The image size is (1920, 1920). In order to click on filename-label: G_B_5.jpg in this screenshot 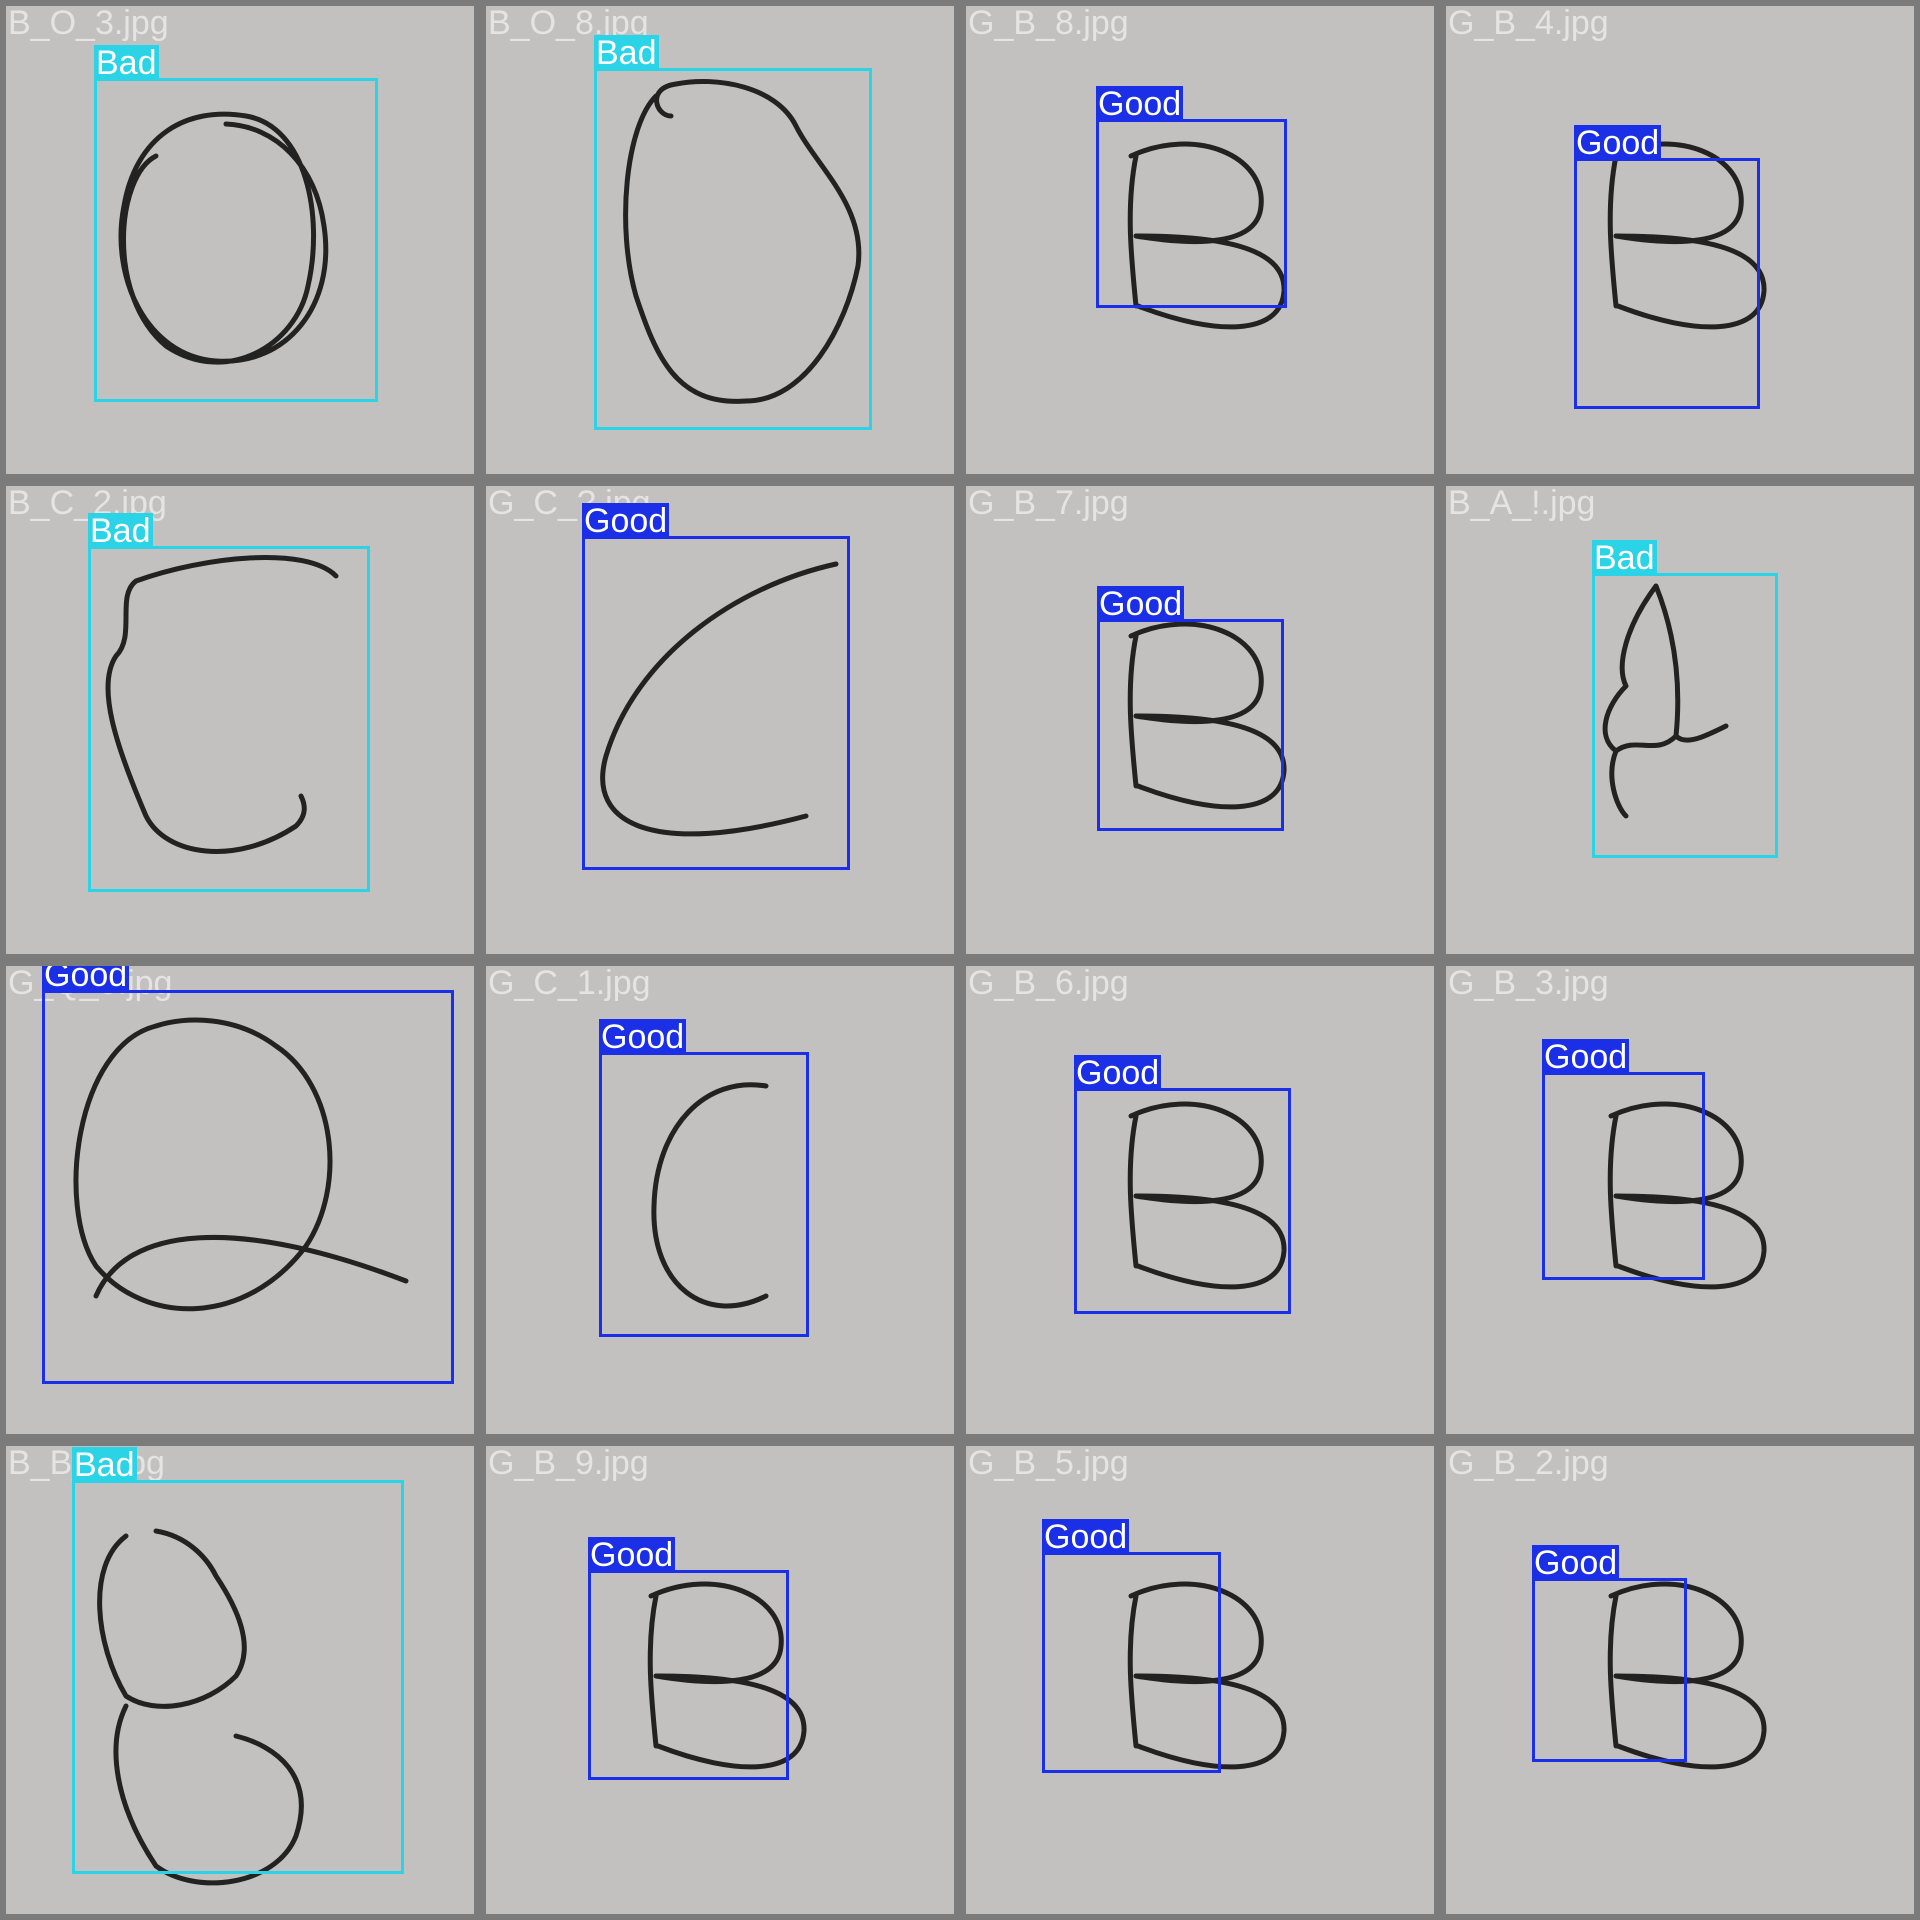, I will do `click(1048, 1464)`.